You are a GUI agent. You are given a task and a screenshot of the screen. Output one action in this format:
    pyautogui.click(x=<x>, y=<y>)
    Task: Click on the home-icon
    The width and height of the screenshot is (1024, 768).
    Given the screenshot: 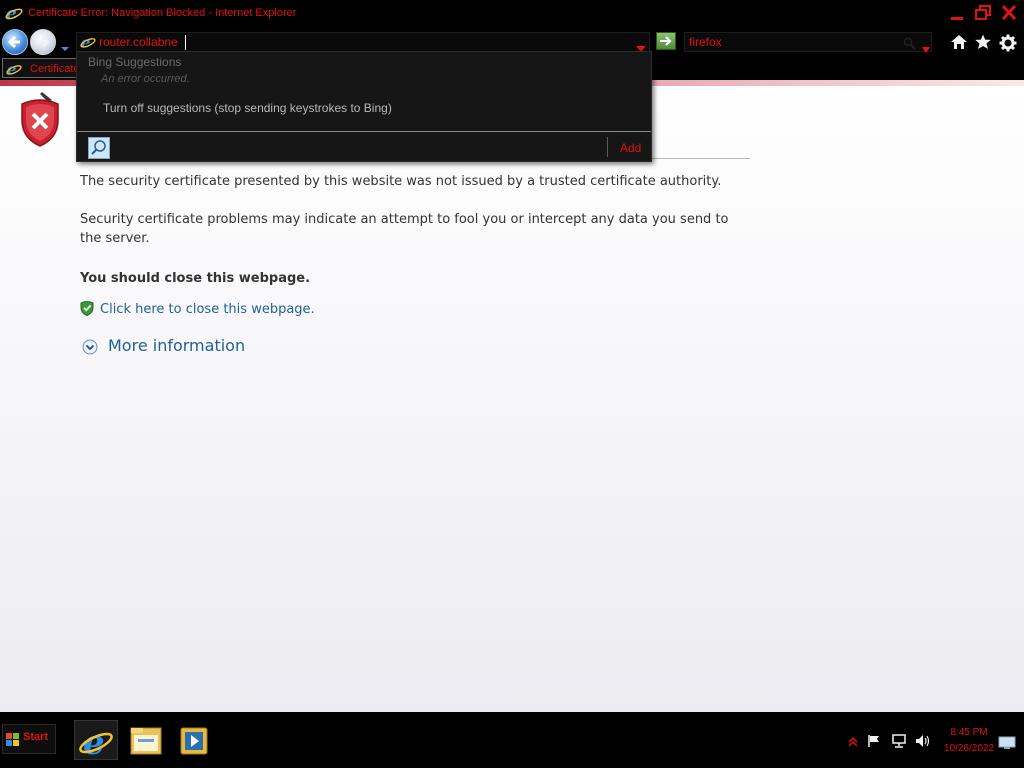 What is the action you would take?
    pyautogui.click(x=959, y=44)
    